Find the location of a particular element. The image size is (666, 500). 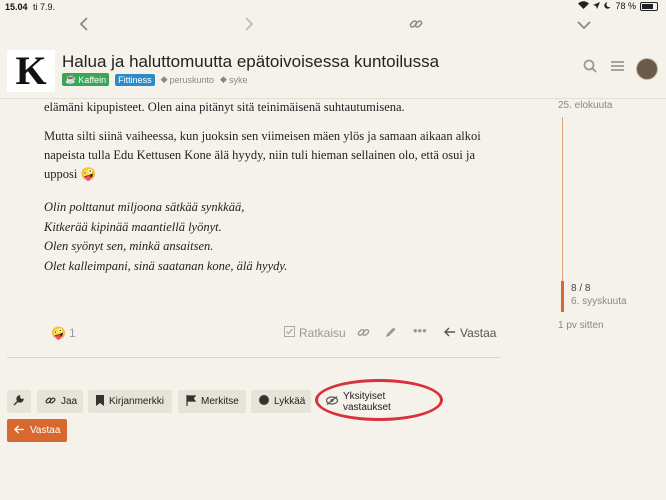

hamburger-menu-icon is located at coordinates (617, 67).